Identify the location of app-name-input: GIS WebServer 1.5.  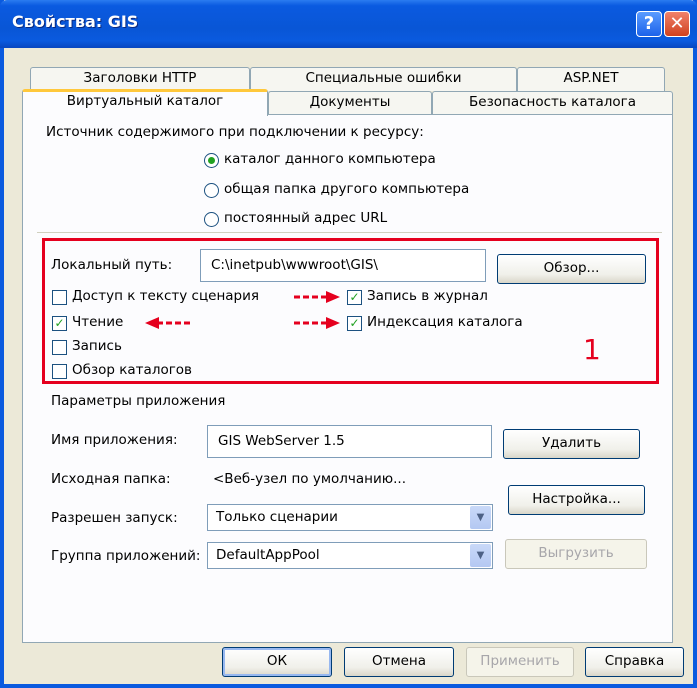
(349, 441).